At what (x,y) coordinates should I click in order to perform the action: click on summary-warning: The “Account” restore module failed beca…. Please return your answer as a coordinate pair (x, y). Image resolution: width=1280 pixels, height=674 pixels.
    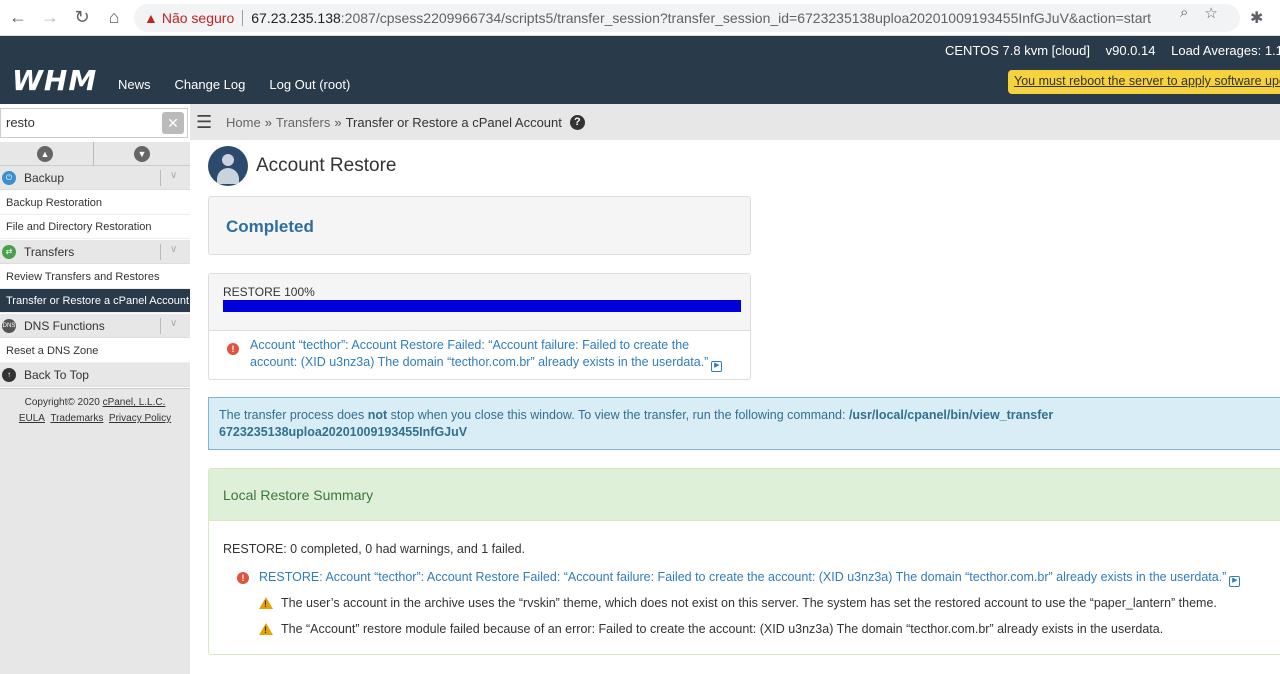
    Looking at the image, I should click on (711, 629).